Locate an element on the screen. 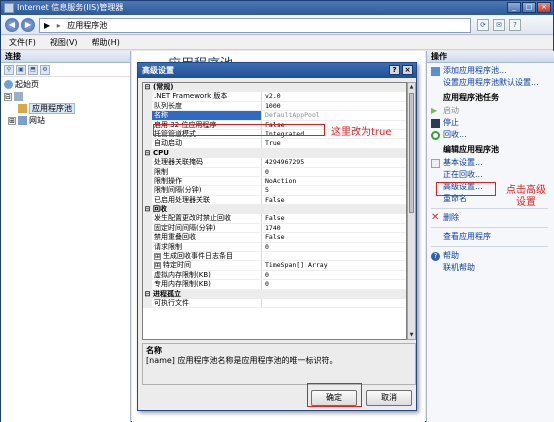  stop-link: 停止 is located at coordinates (492, 123).